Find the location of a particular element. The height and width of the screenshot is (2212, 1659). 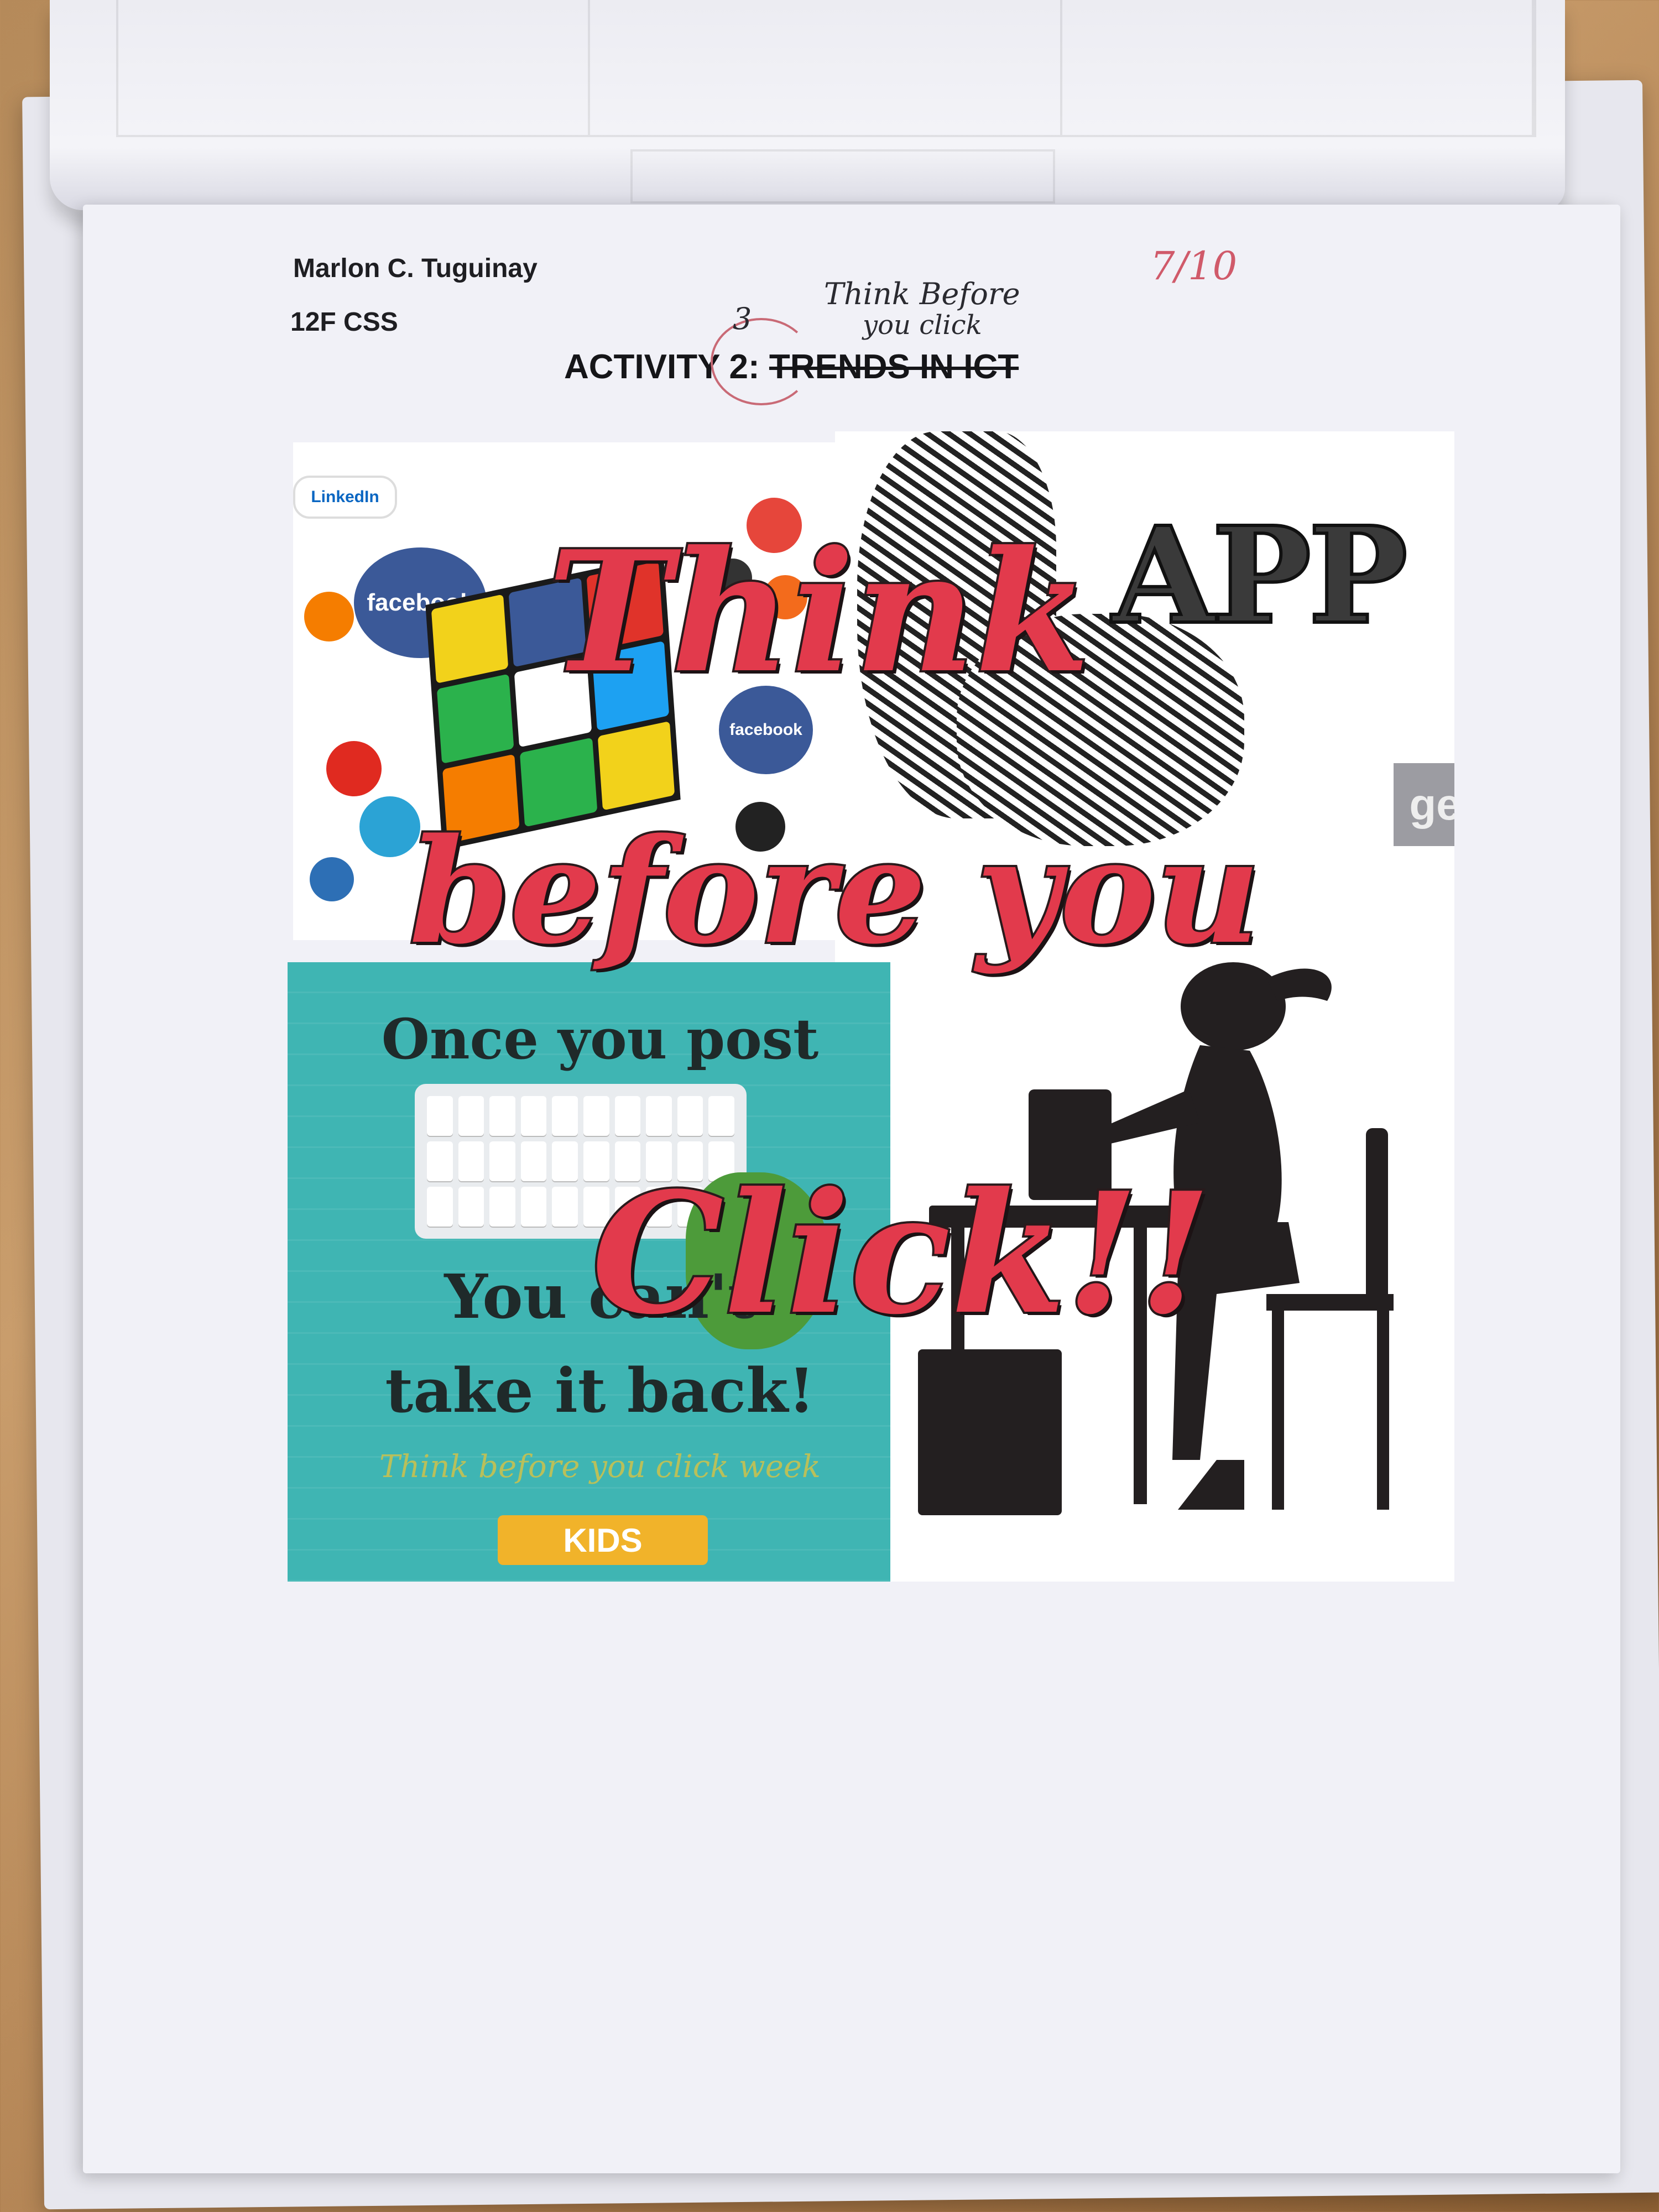

overlay-think: Think is located at coordinates (819, 612).